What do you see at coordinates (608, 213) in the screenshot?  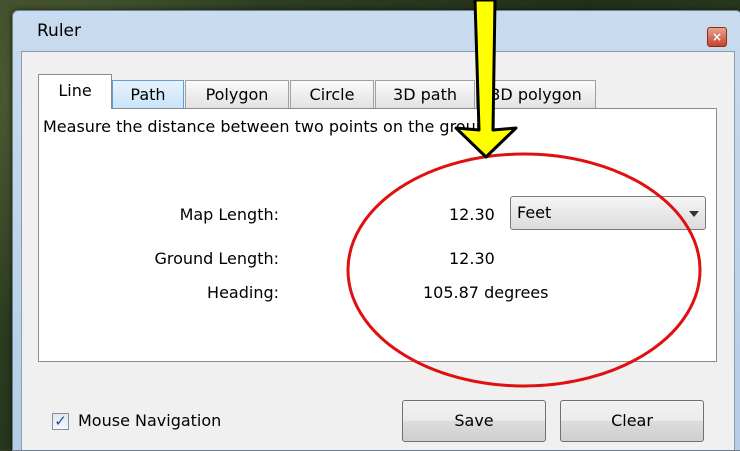 I see `unit-select: Feet` at bounding box center [608, 213].